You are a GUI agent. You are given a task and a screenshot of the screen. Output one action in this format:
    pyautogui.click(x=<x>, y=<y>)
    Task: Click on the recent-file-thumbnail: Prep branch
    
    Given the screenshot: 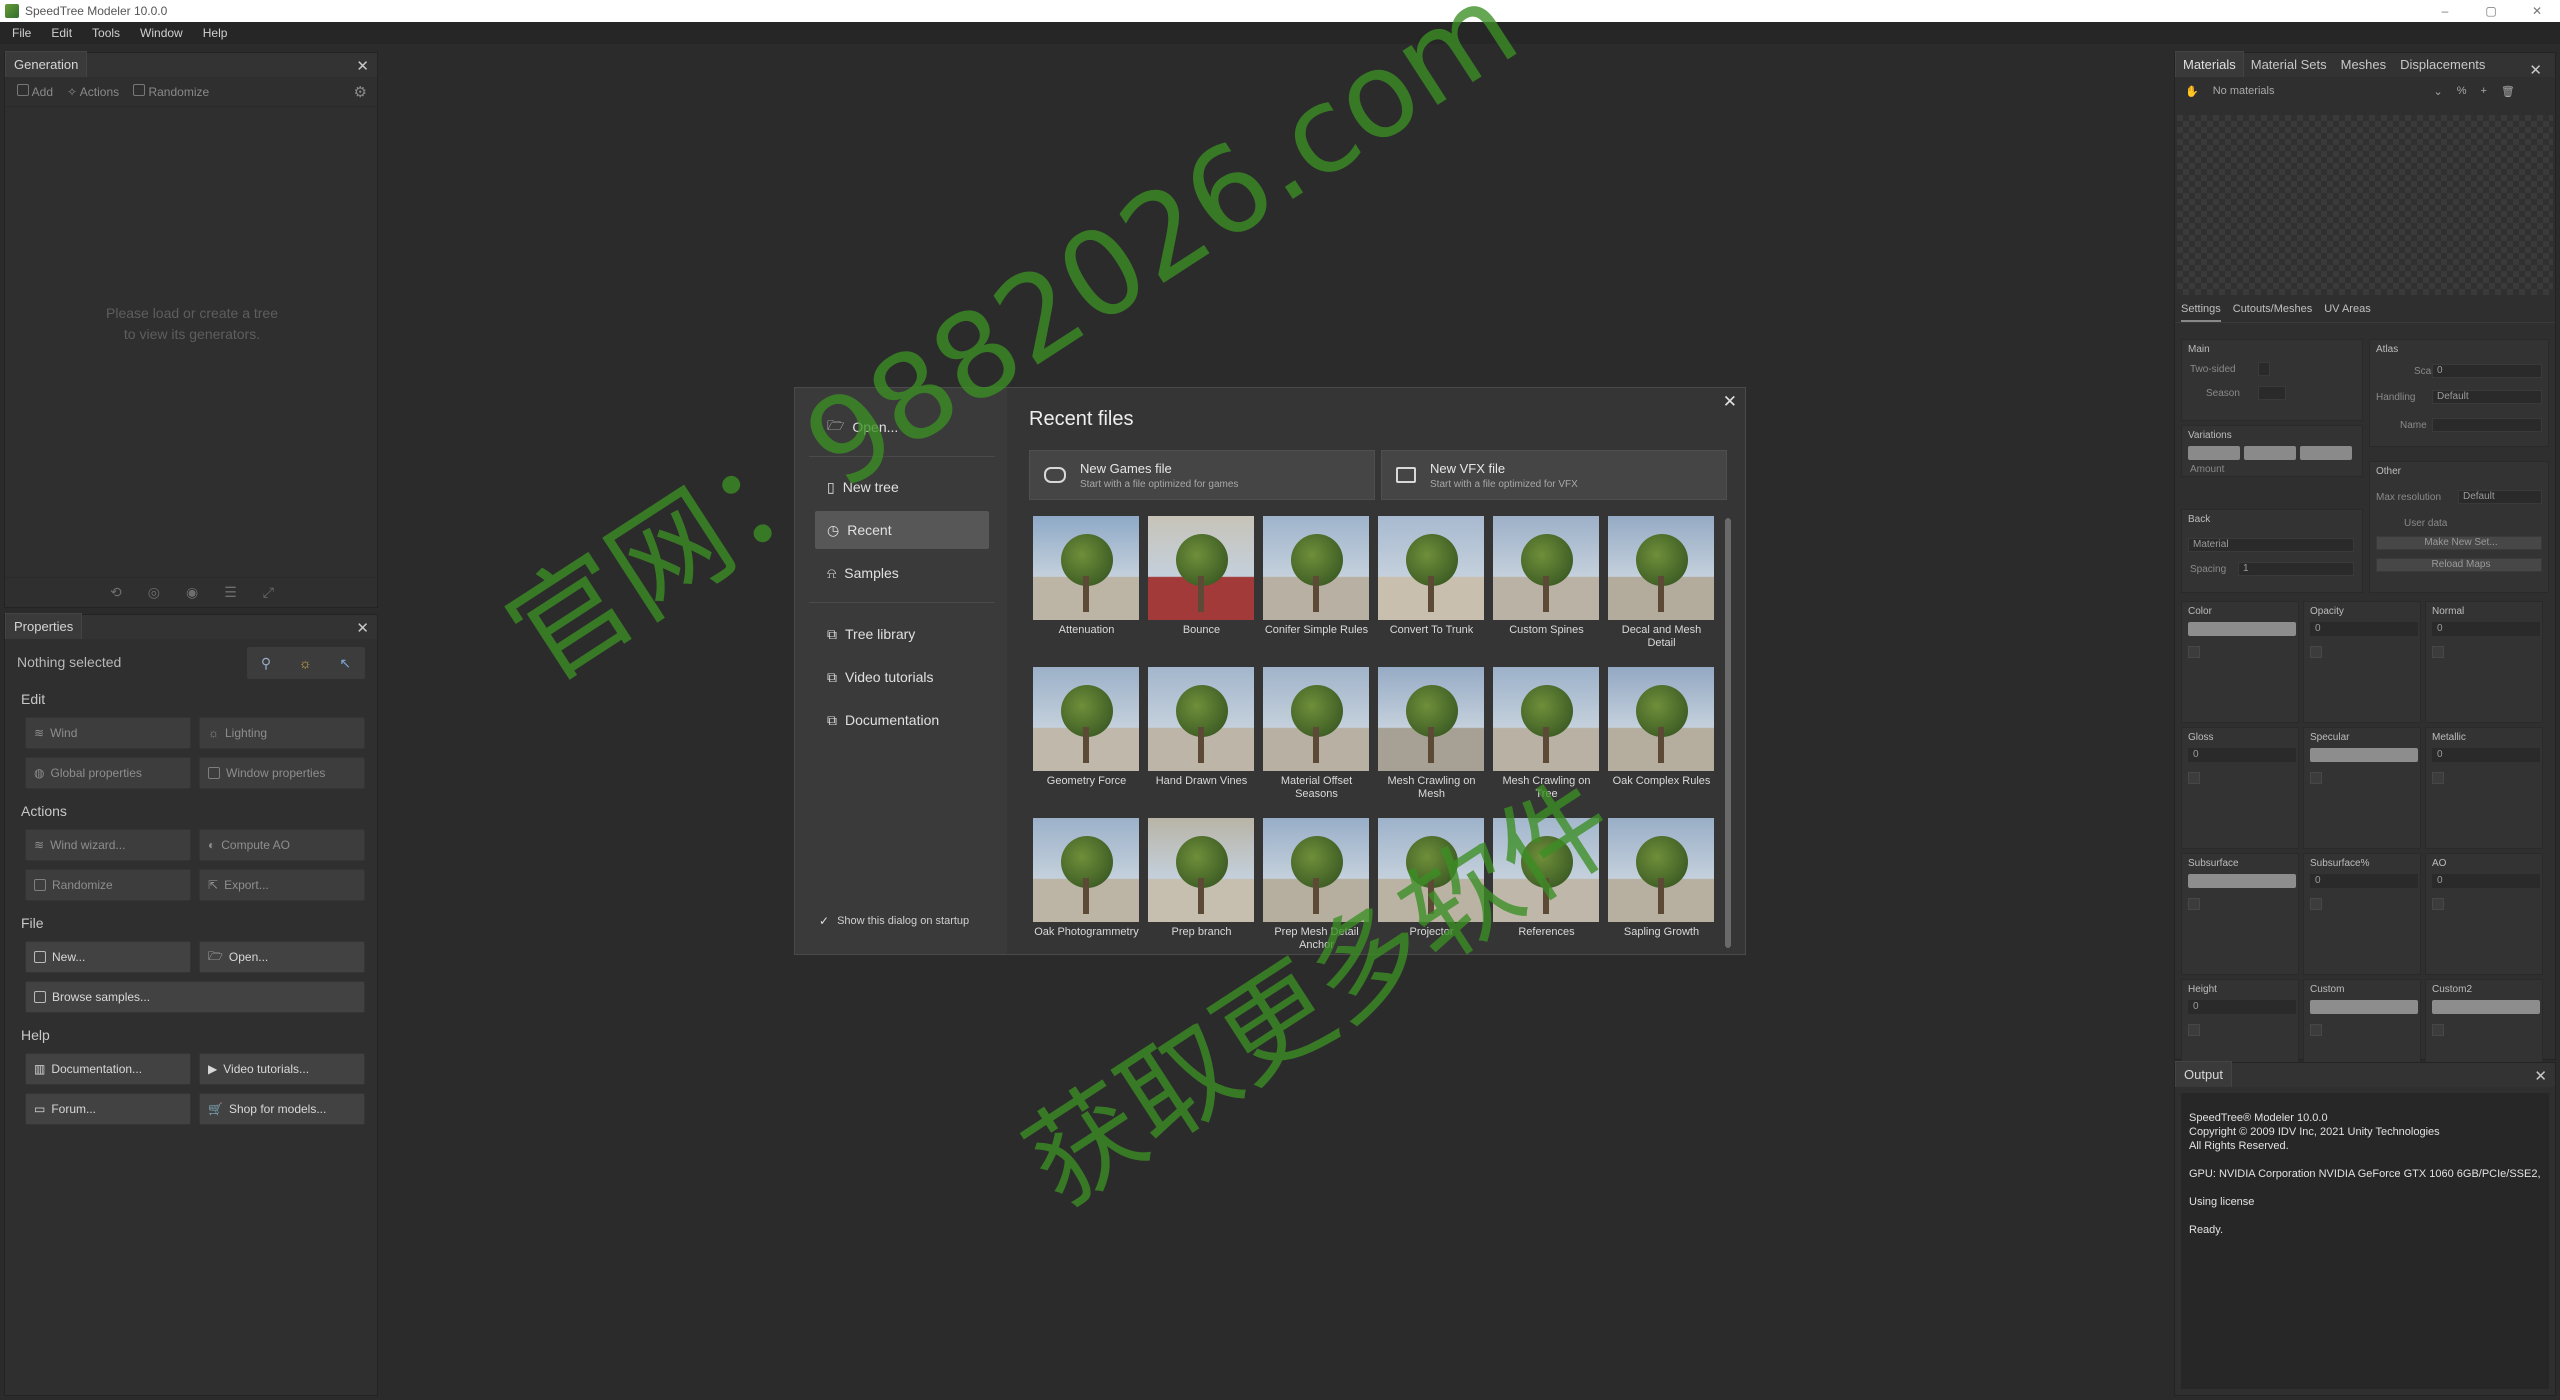 What is the action you would take?
    pyautogui.click(x=1201, y=878)
    